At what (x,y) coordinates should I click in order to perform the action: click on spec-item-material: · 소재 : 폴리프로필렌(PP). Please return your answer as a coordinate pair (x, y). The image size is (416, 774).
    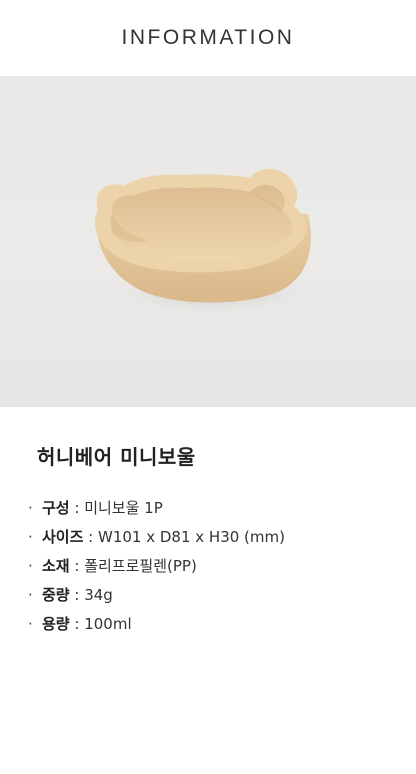
    Looking at the image, I should click on (156, 565).